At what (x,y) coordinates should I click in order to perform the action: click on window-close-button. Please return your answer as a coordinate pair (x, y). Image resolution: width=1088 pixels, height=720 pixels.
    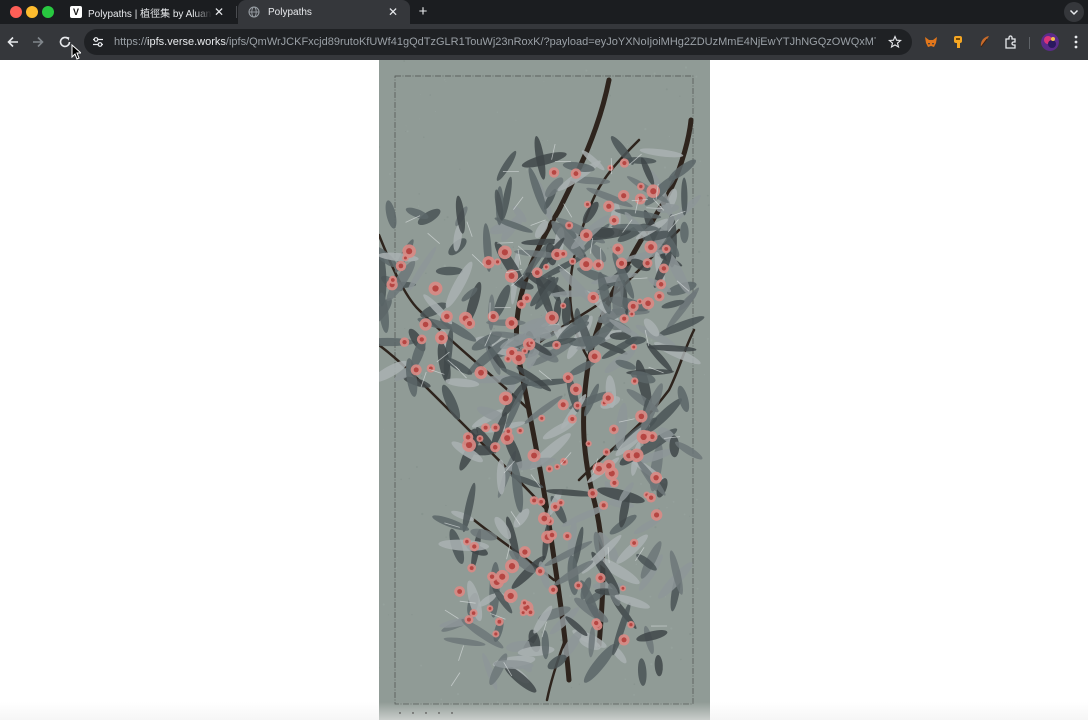
    Looking at the image, I should click on (16, 12).